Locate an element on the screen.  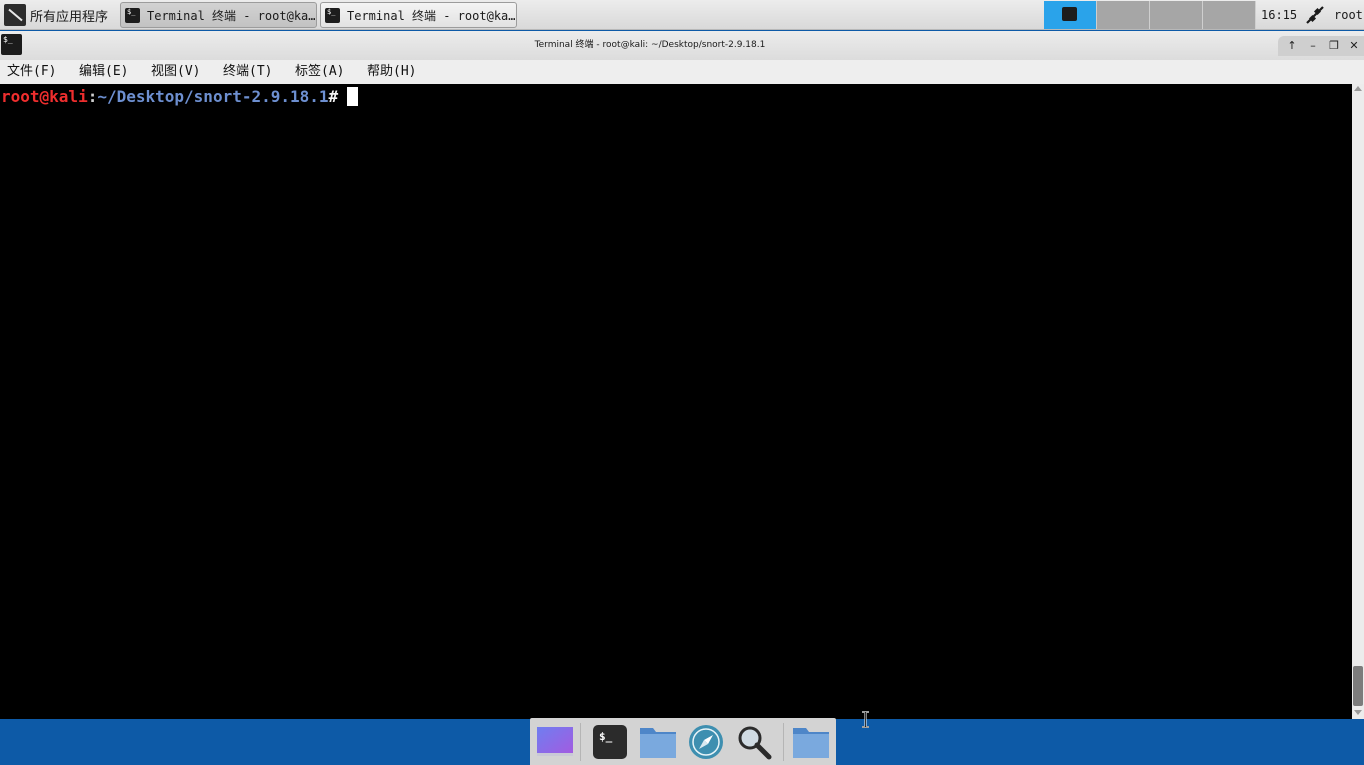
terminal-icon is located at coordinates (1069, 14).